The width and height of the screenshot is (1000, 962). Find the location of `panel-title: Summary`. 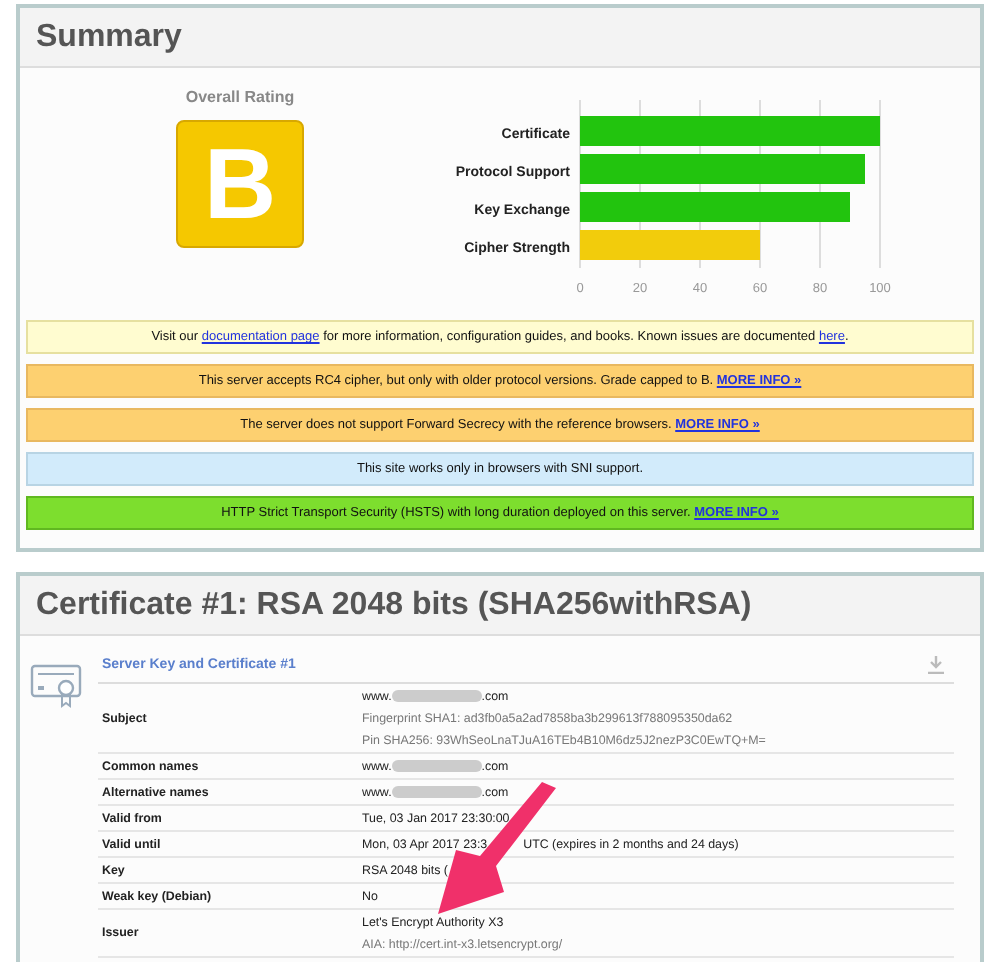

panel-title: Summary is located at coordinates (500, 38).